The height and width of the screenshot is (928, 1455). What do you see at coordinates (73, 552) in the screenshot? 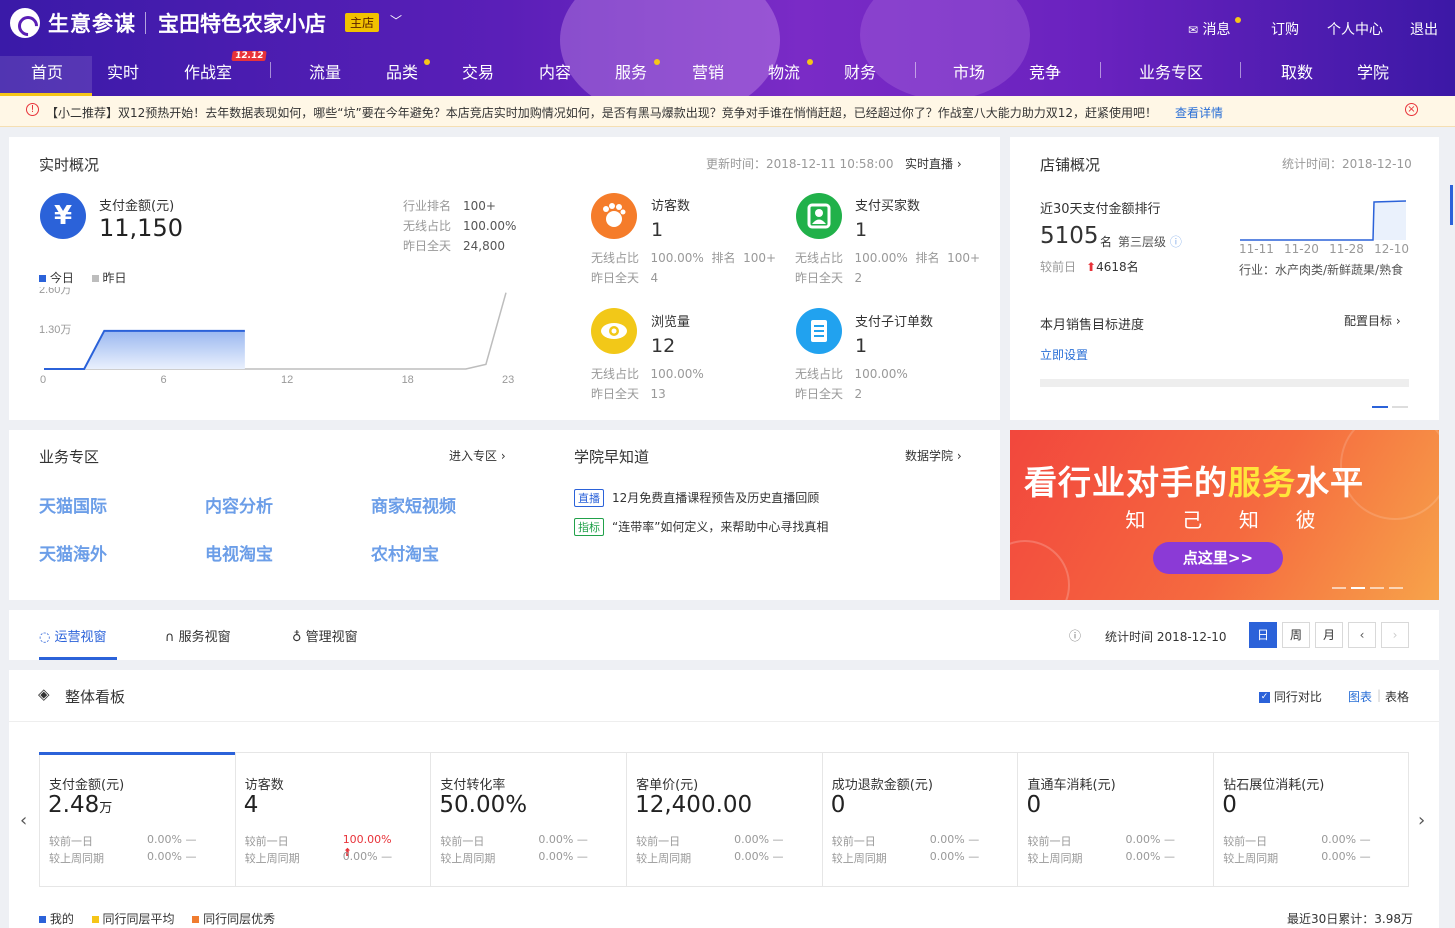
I see `business-item: 天猫海外` at bounding box center [73, 552].